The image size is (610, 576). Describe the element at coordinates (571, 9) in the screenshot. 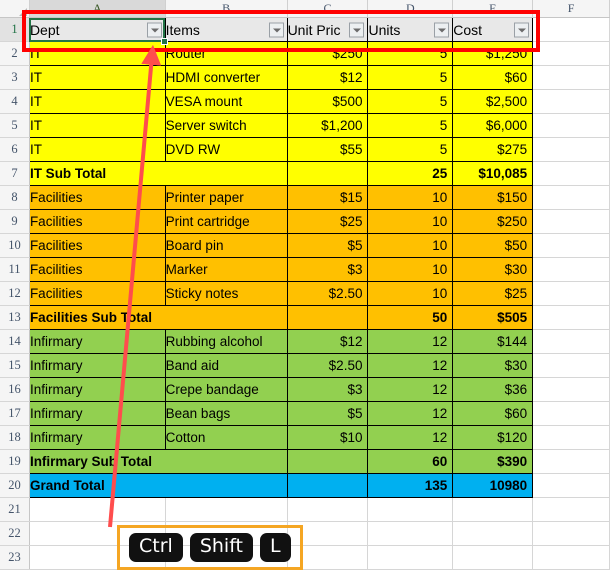

I see `column-header-f: F` at that location.